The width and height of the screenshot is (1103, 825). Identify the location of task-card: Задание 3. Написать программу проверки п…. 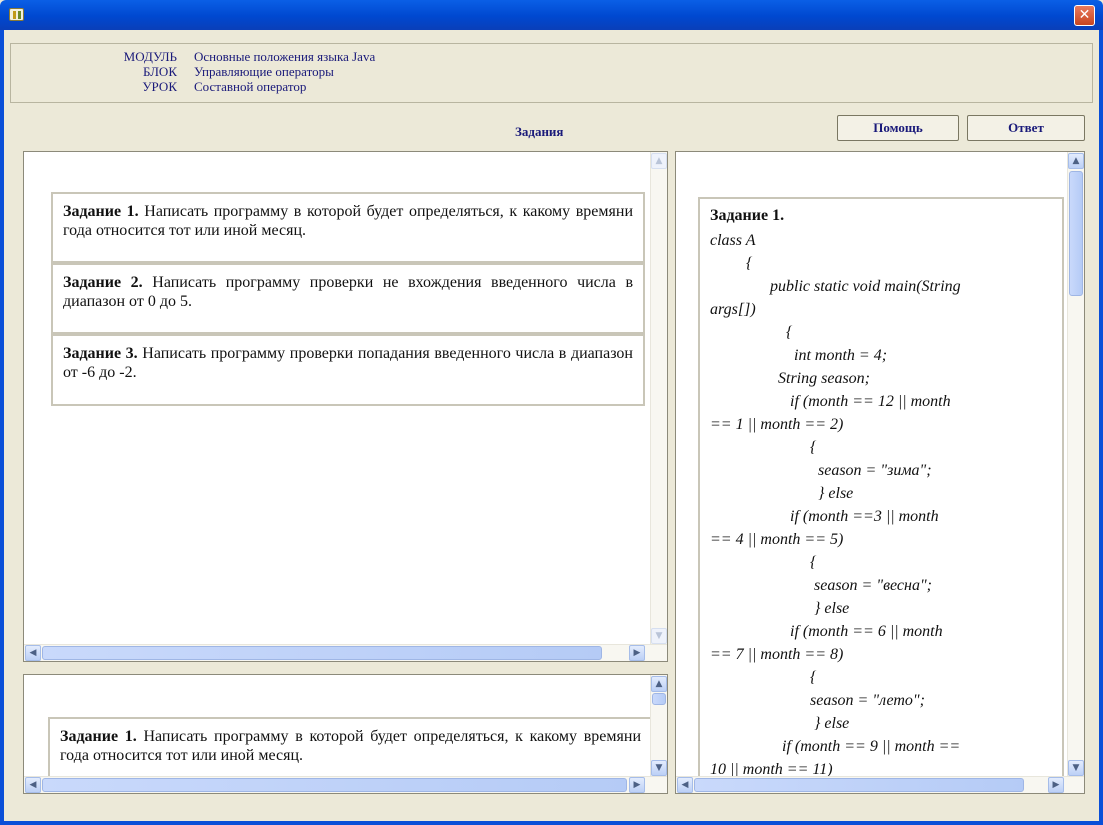
(348, 370).